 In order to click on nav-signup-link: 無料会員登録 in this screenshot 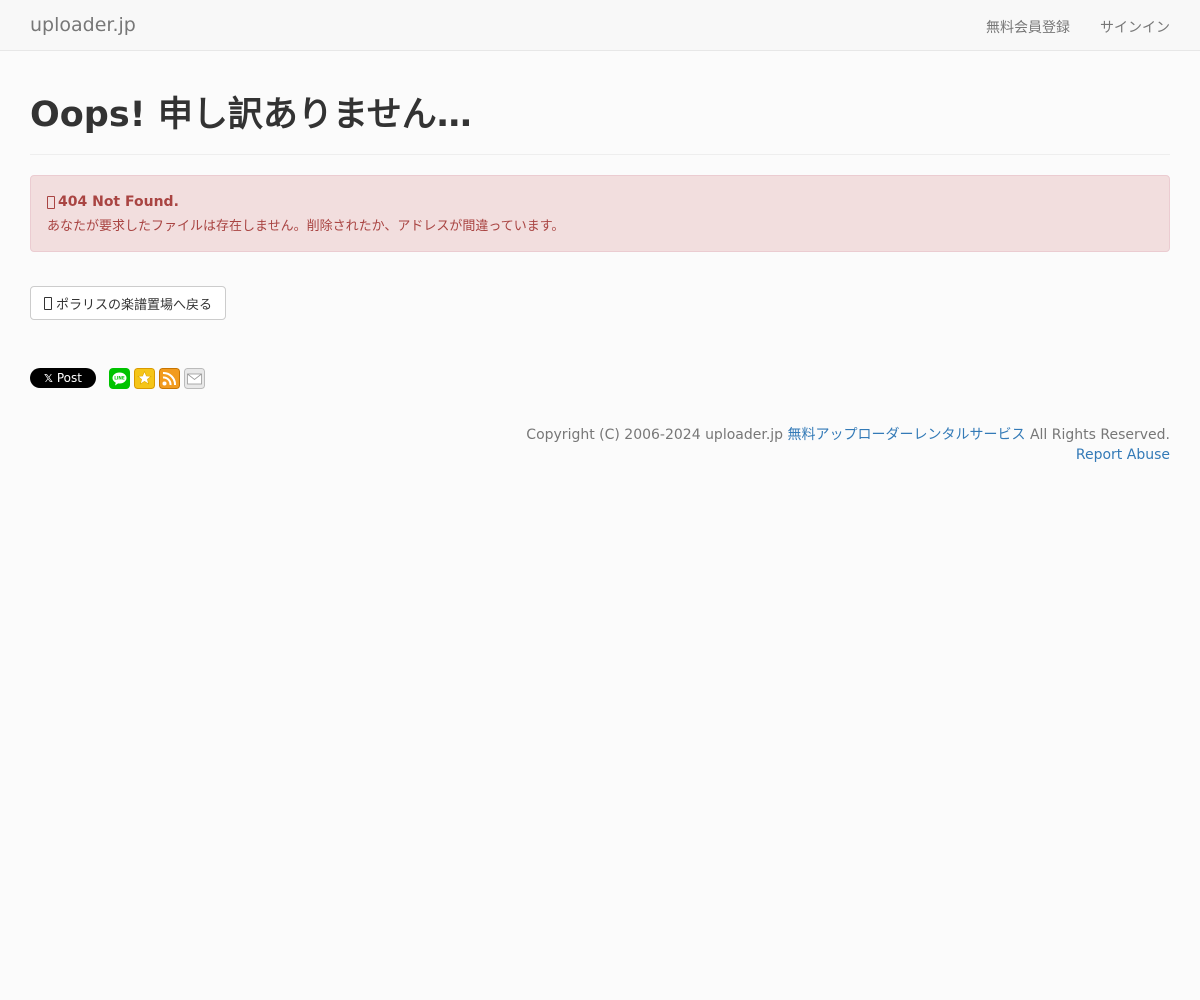, I will do `click(1028, 27)`.